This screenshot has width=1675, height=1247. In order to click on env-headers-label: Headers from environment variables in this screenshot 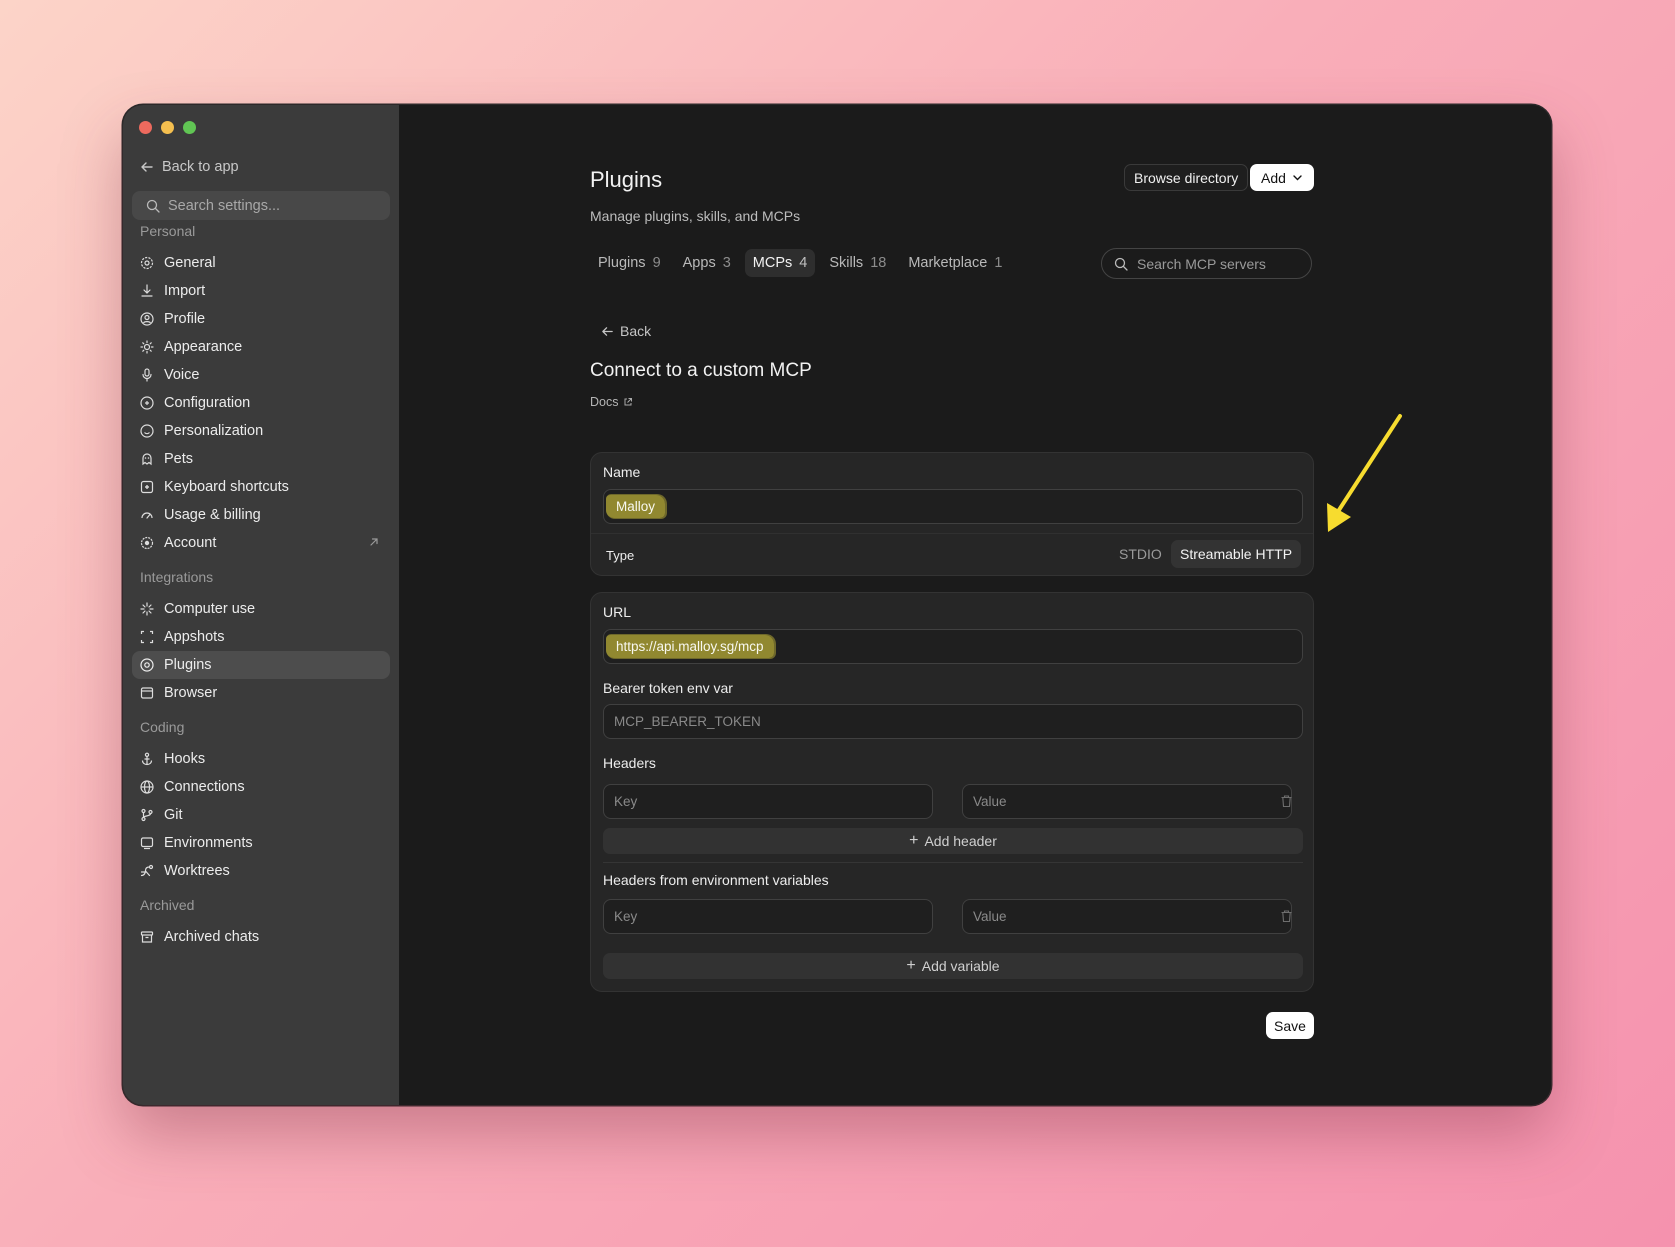, I will do `click(716, 880)`.